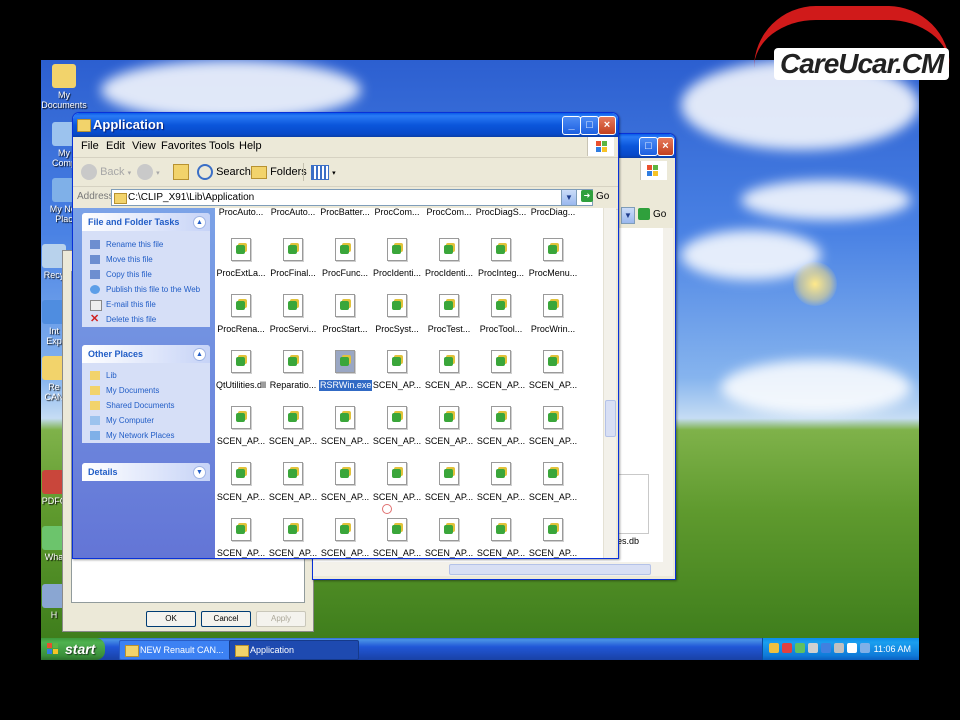 Image resolution: width=960 pixels, height=720 pixels. I want to click on ok-button: OK, so click(171, 619).